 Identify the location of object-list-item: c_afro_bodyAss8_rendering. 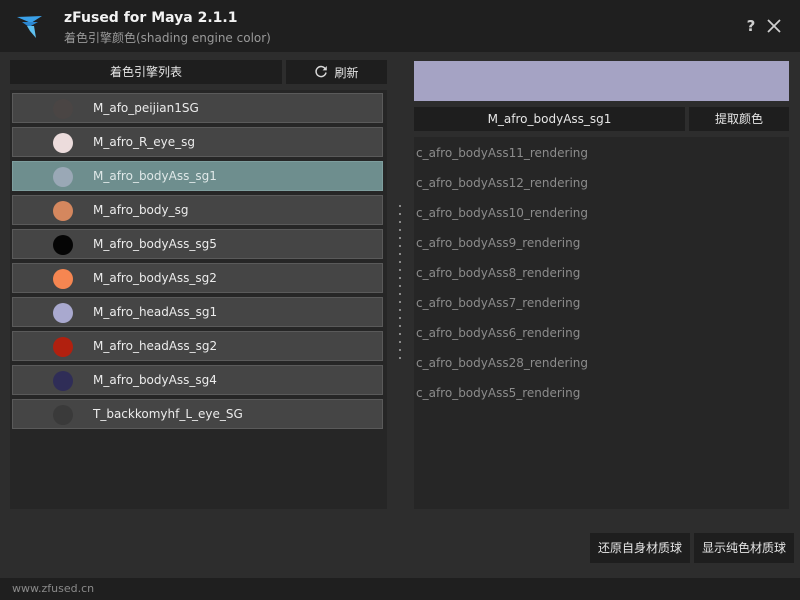
(498, 273).